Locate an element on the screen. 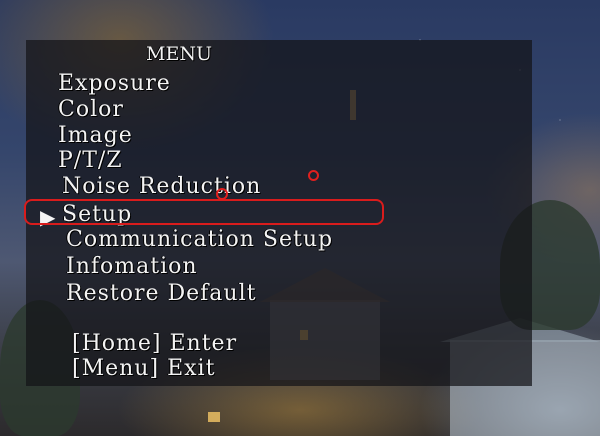 This screenshot has height=436, width=600. menu-item-color: Color is located at coordinates (91, 109).